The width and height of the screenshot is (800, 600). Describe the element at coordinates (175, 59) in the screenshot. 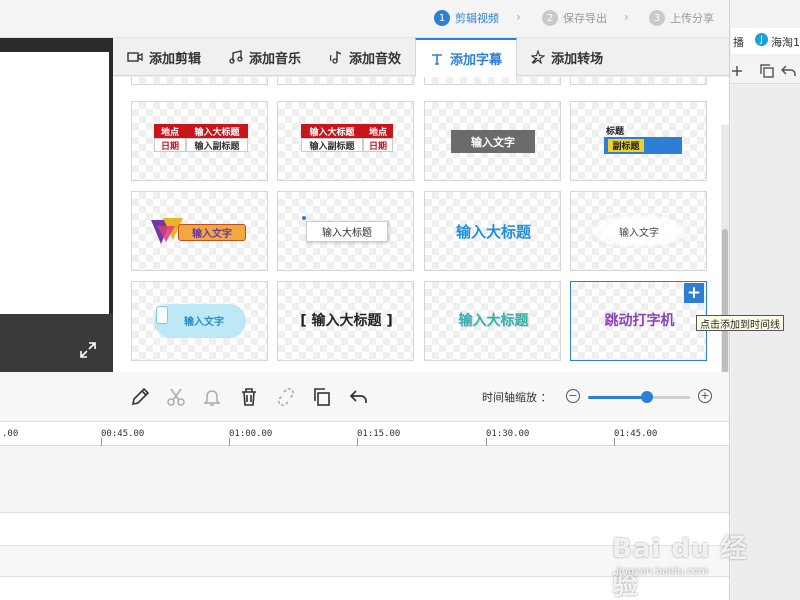

I see `tab-label: 添加剪辑` at that location.